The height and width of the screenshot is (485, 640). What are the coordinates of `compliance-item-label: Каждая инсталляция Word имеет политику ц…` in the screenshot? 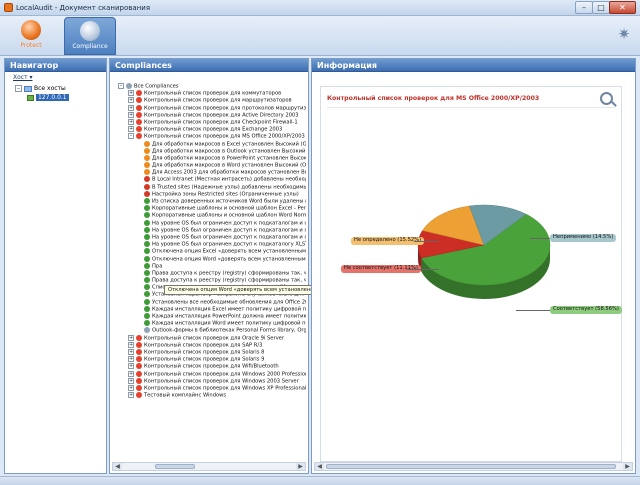 It's located at (229, 323).